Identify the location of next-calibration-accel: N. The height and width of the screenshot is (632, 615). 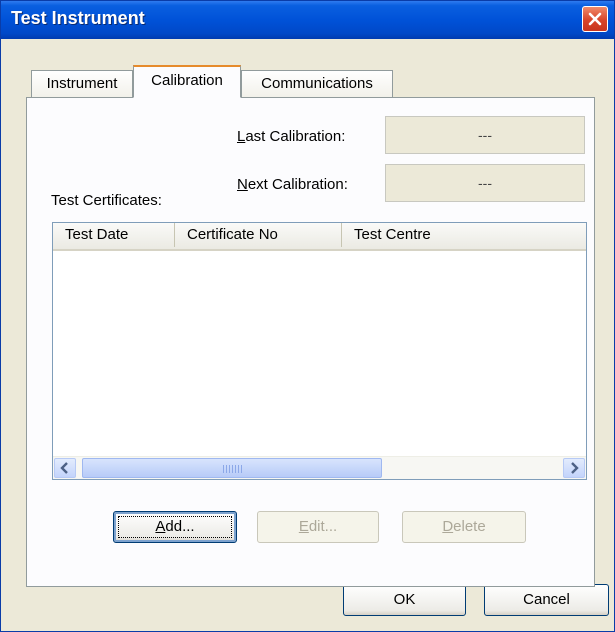
(242, 184).